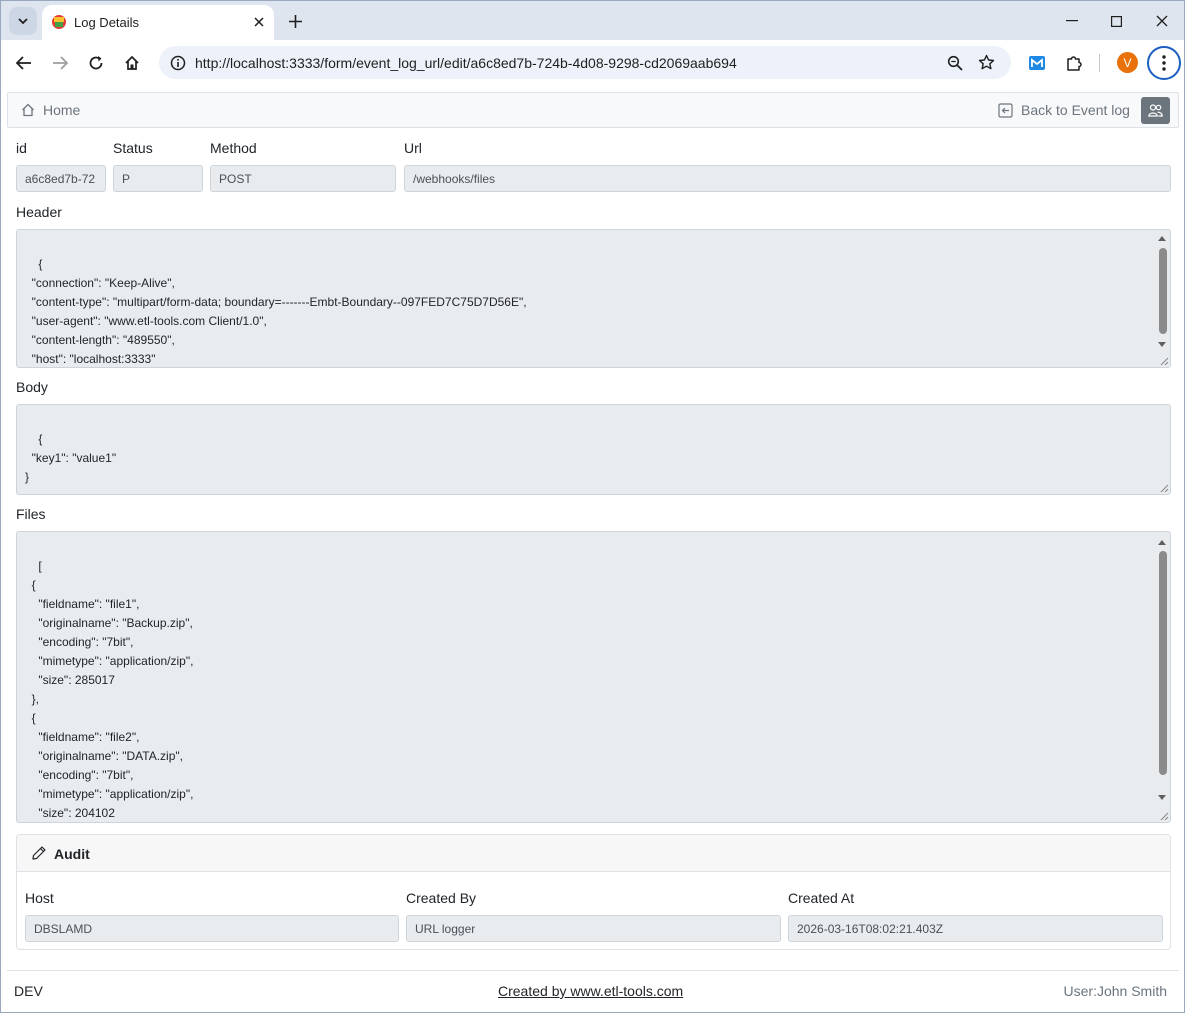 Image resolution: width=1185 pixels, height=1013 pixels. What do you see at coordinates (1116, 21) in the screenshot?
I see `maximize-icon` at bounding box center [1116, 21].